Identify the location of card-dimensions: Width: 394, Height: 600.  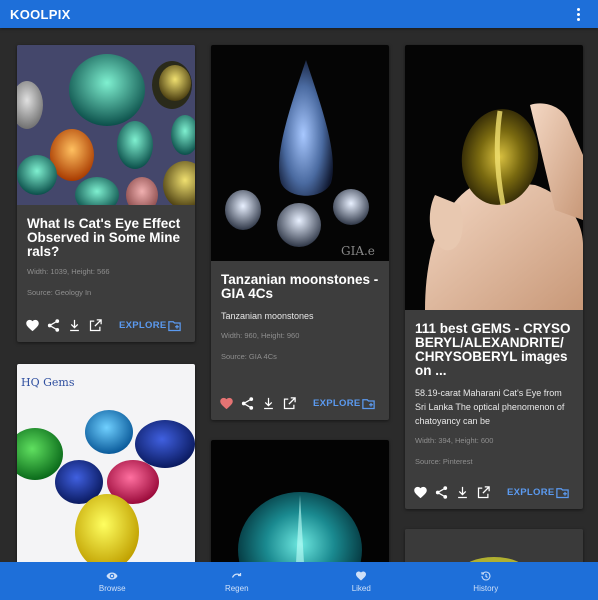
(454, 440).